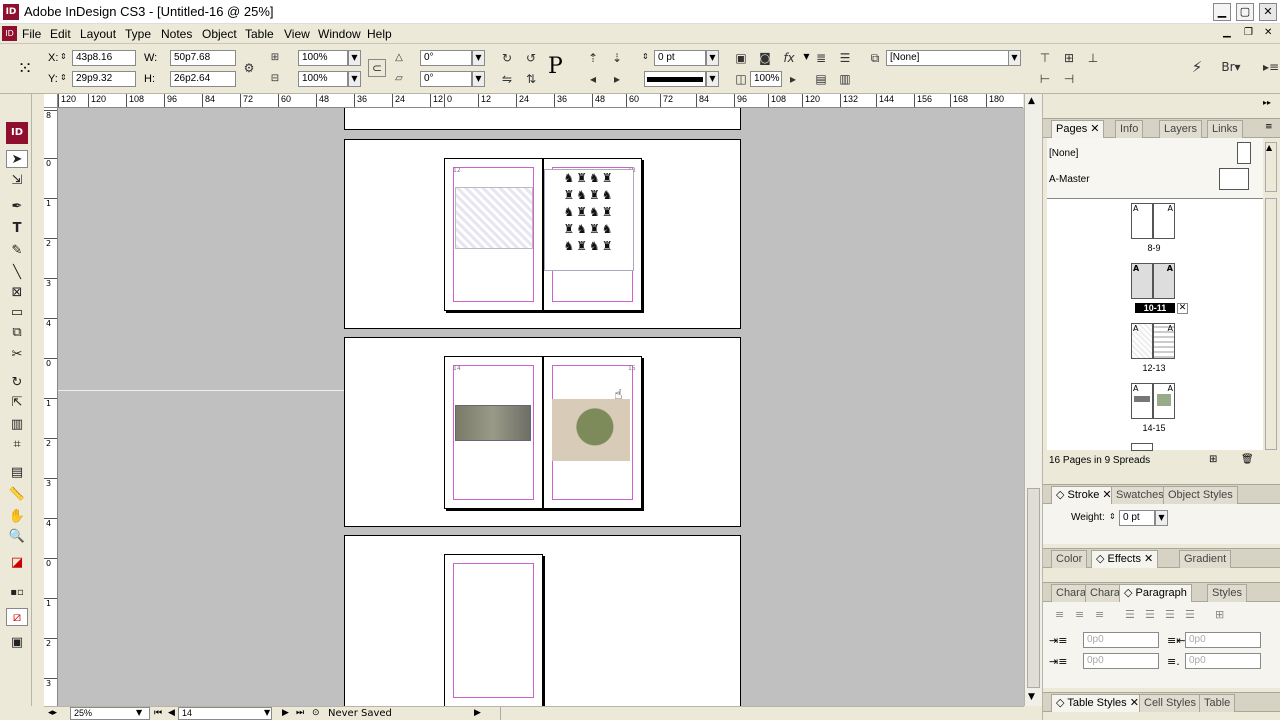 Image resolution: width=1280 pixels, height=720 pixels. I want to click on justify-left-icon: ☰, so click(1130, 614).